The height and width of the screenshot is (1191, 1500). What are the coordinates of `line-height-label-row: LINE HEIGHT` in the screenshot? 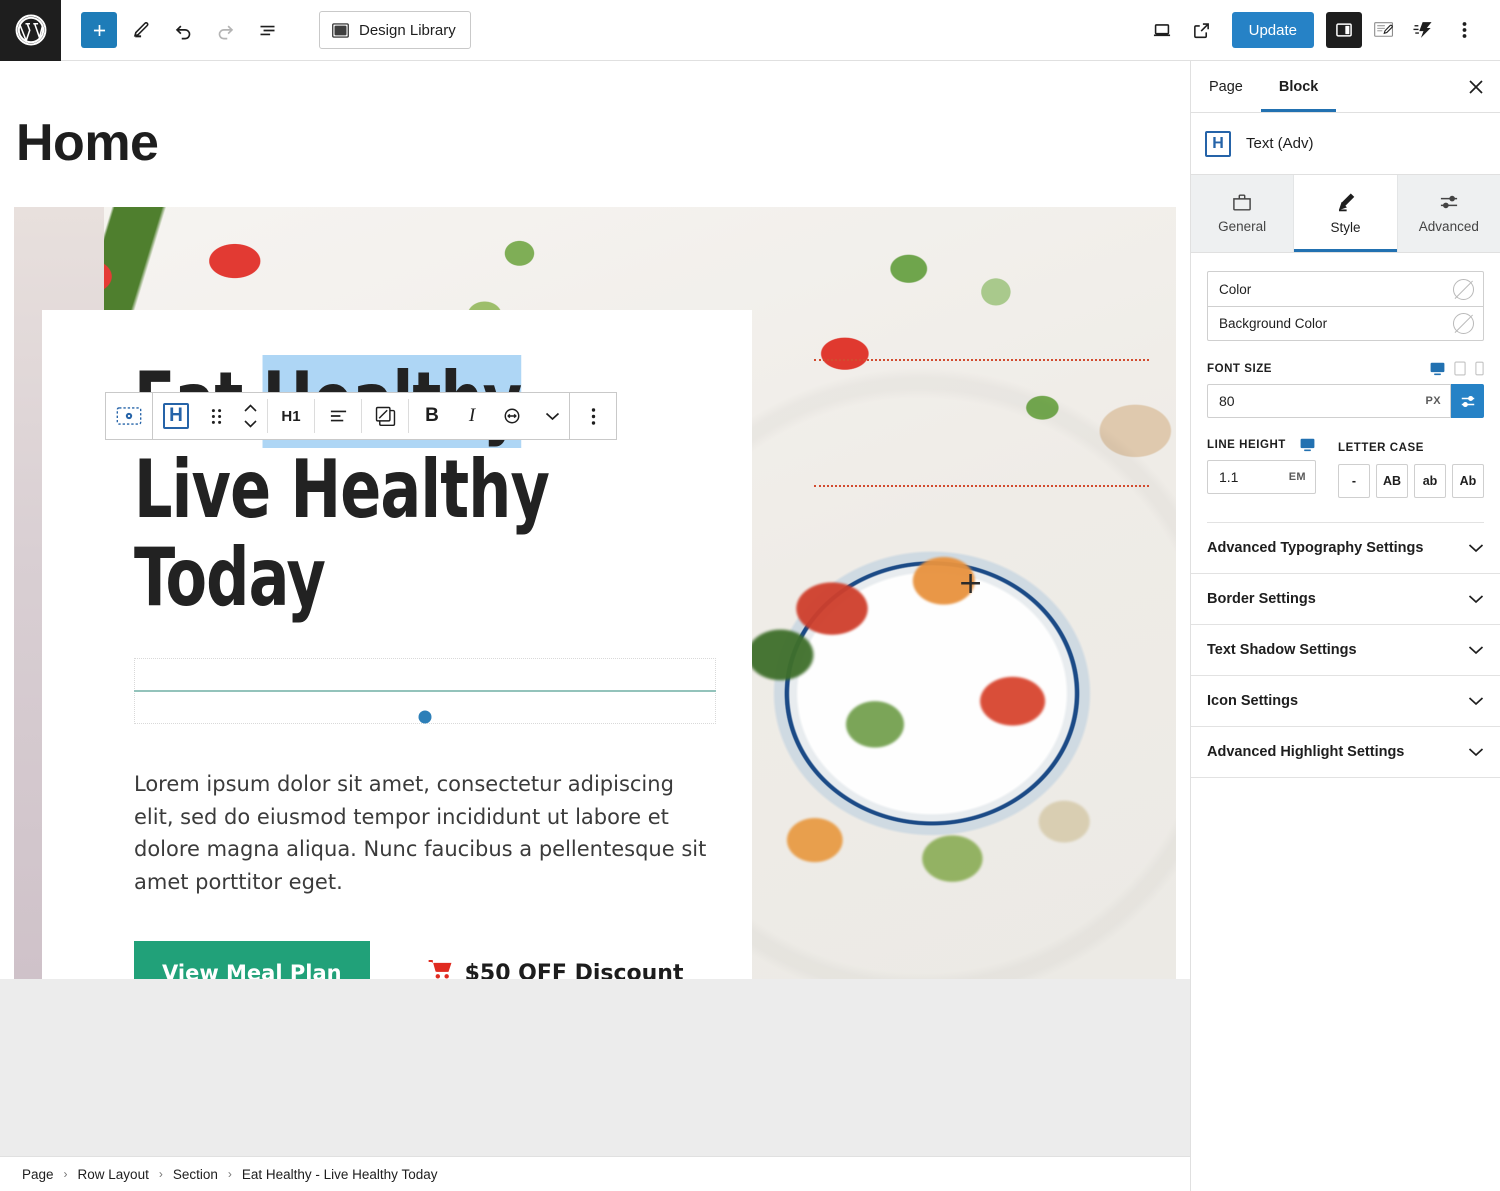 It's located at (1261, 445).